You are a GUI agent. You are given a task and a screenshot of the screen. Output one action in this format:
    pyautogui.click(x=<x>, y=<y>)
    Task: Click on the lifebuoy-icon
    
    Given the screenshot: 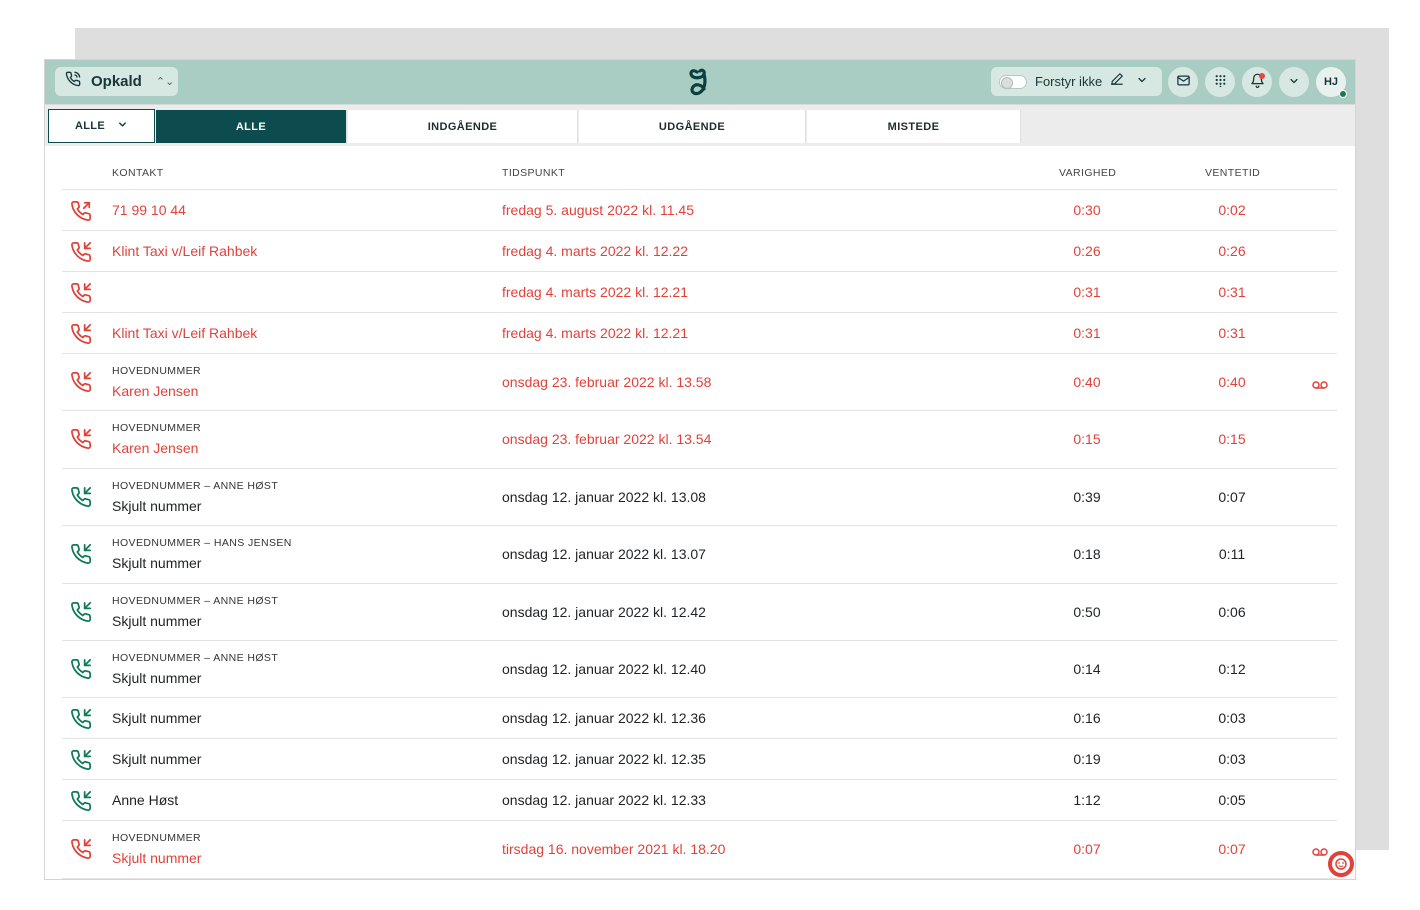 What is the action you would take?
    pyautogui.click(x=1341, y=865)
    